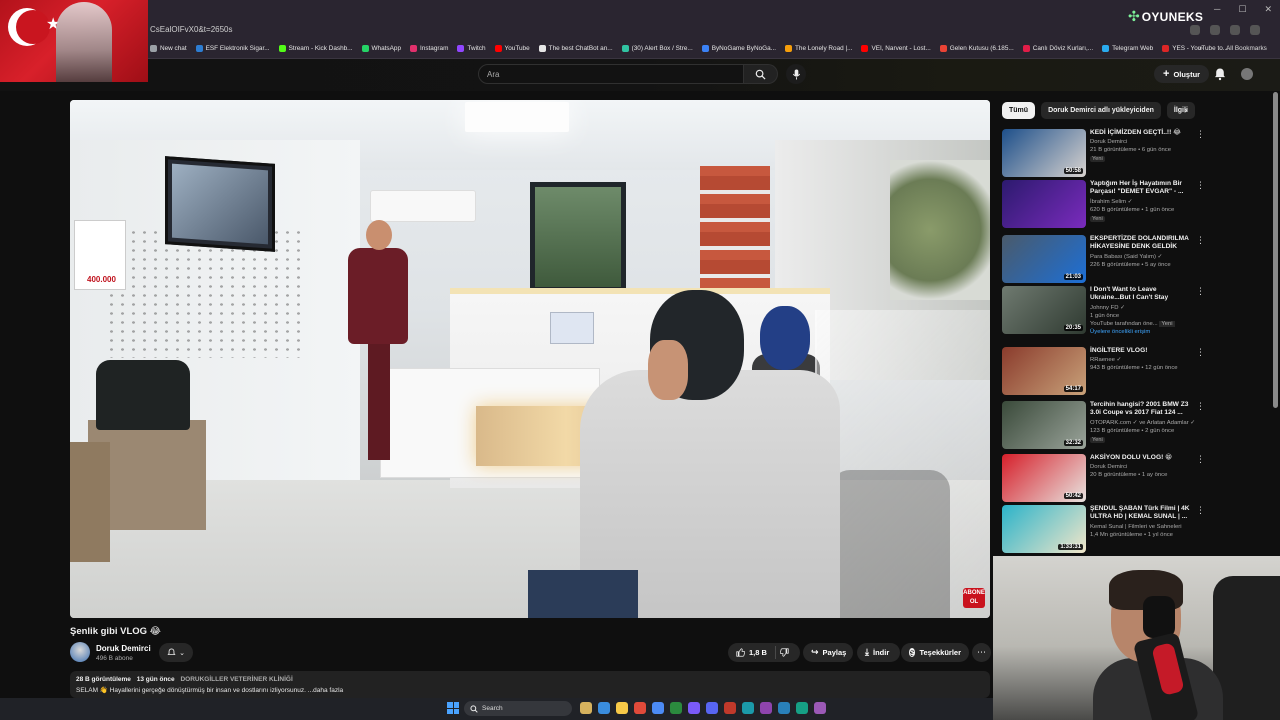 The width and height of the screenshot is (1280, 720). Describe the element at coordinates (1044, 153) in the screenshot. I see `recommendation-thumbnail: 50:58` at that location.